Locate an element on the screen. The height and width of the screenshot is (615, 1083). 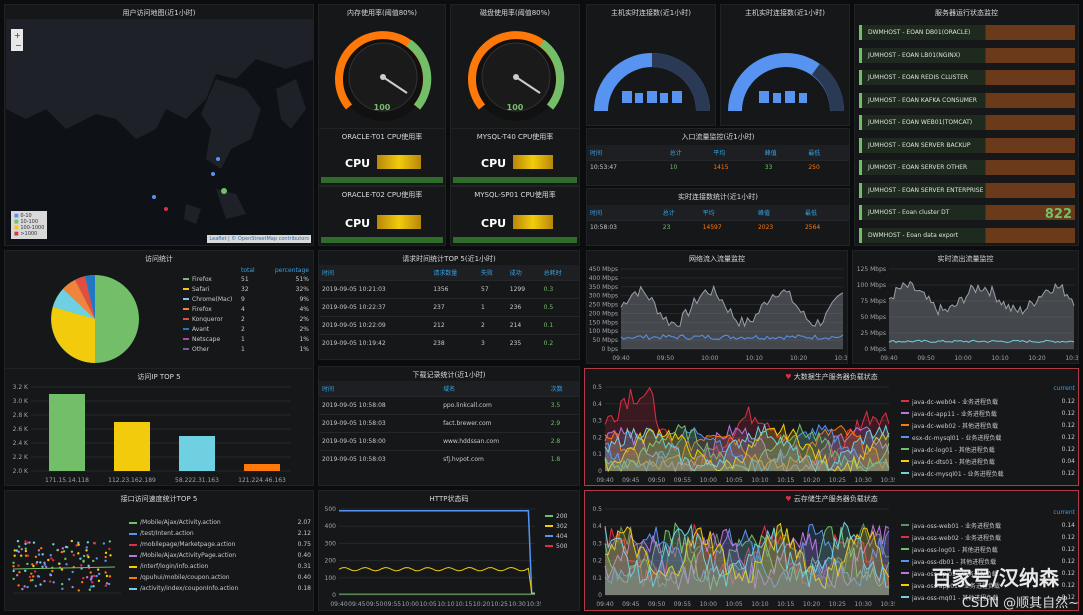
server-status-item: JUMHOST - EOAN SERVER OTHER is located at coordinates (967, 167).